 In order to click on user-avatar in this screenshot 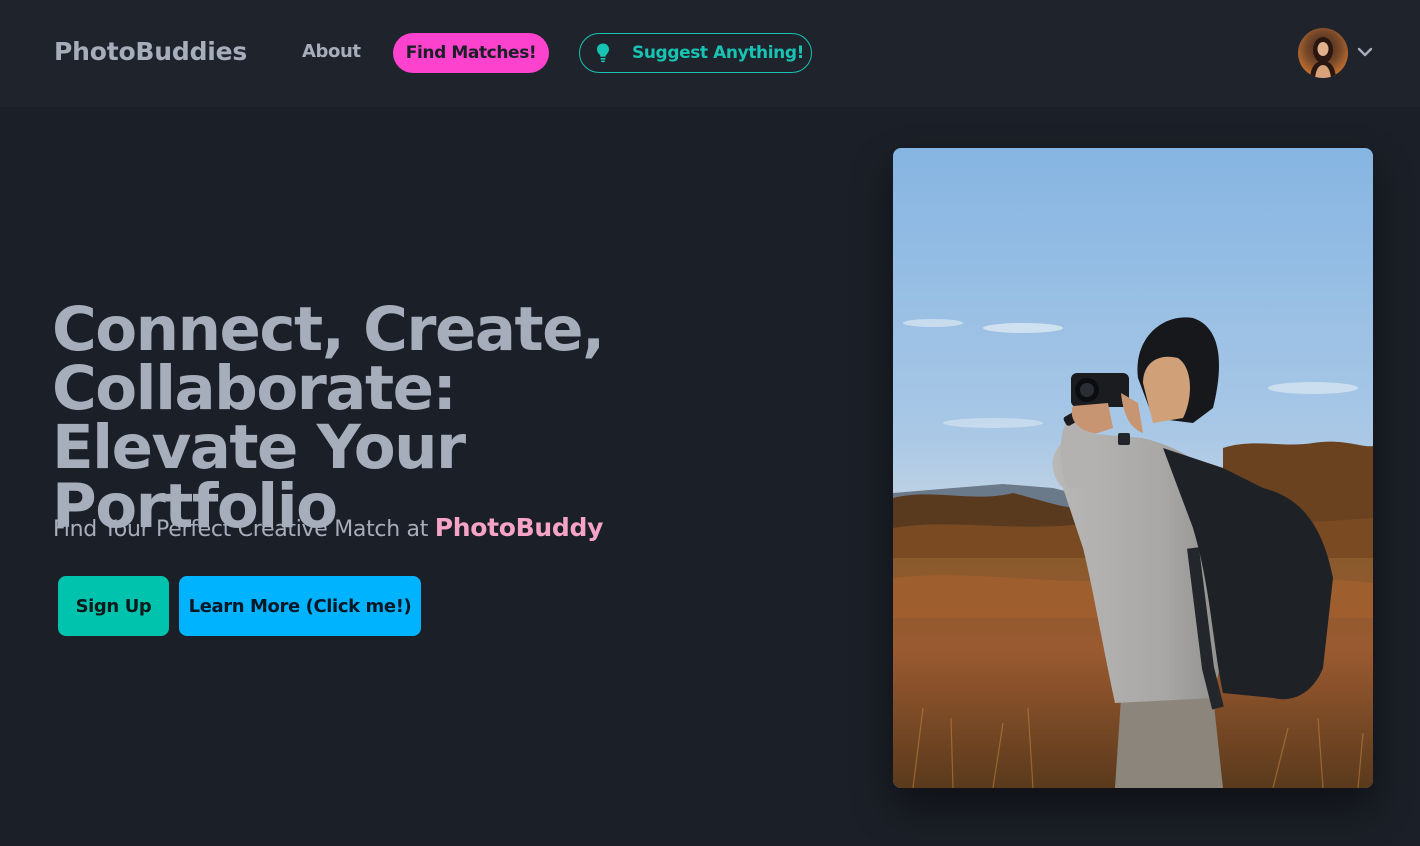, I will do `click(1323, 53)`.